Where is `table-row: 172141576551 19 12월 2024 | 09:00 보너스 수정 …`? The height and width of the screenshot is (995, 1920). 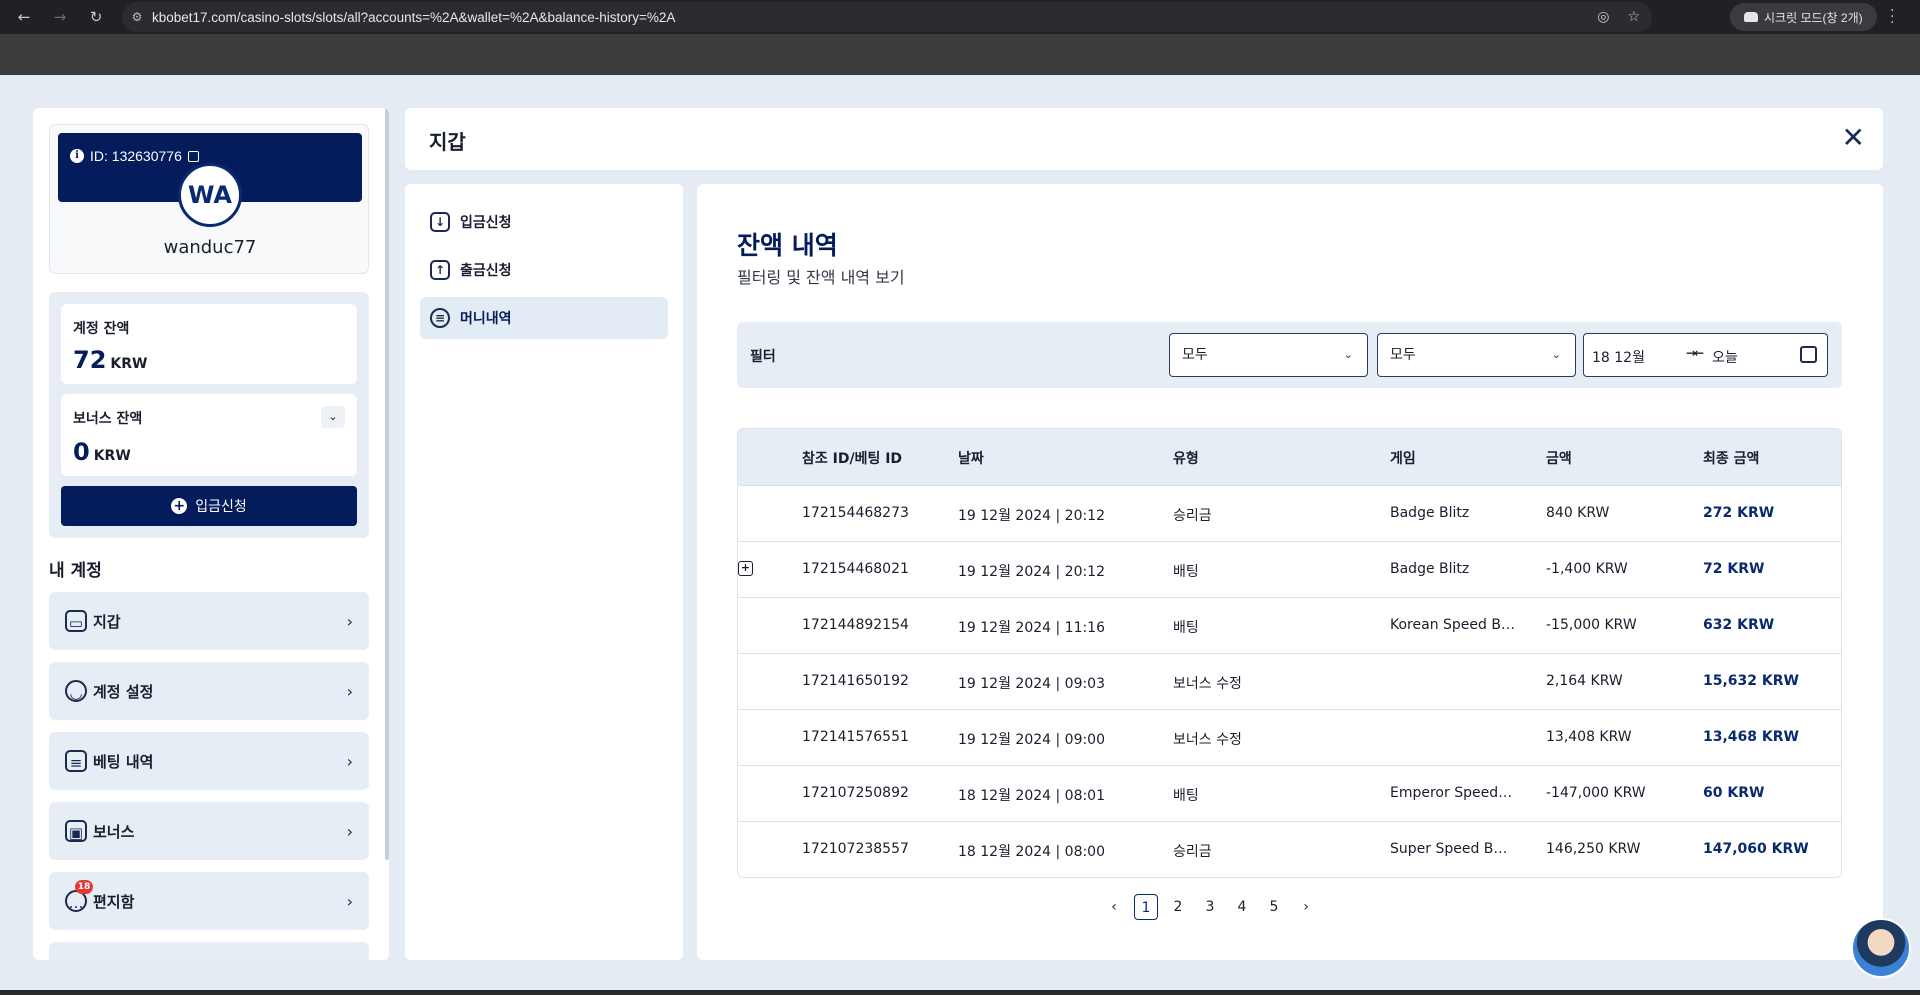 table-row: 172141576551 19 12월 2024 | 09:00 보너스 수정 … is located at coordinates (1289, 737).